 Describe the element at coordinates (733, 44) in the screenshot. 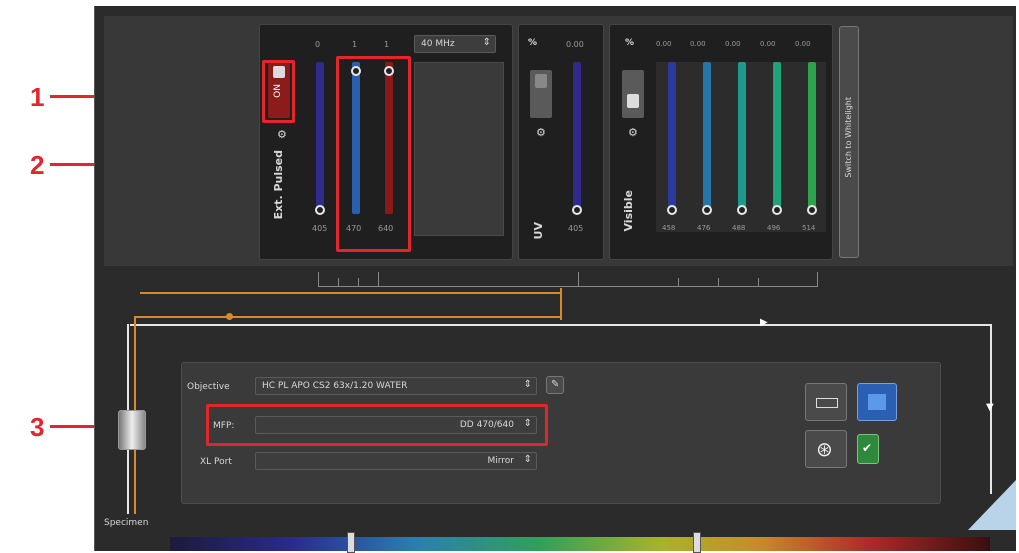

I see `visible-value-488: 0.00` at that location.